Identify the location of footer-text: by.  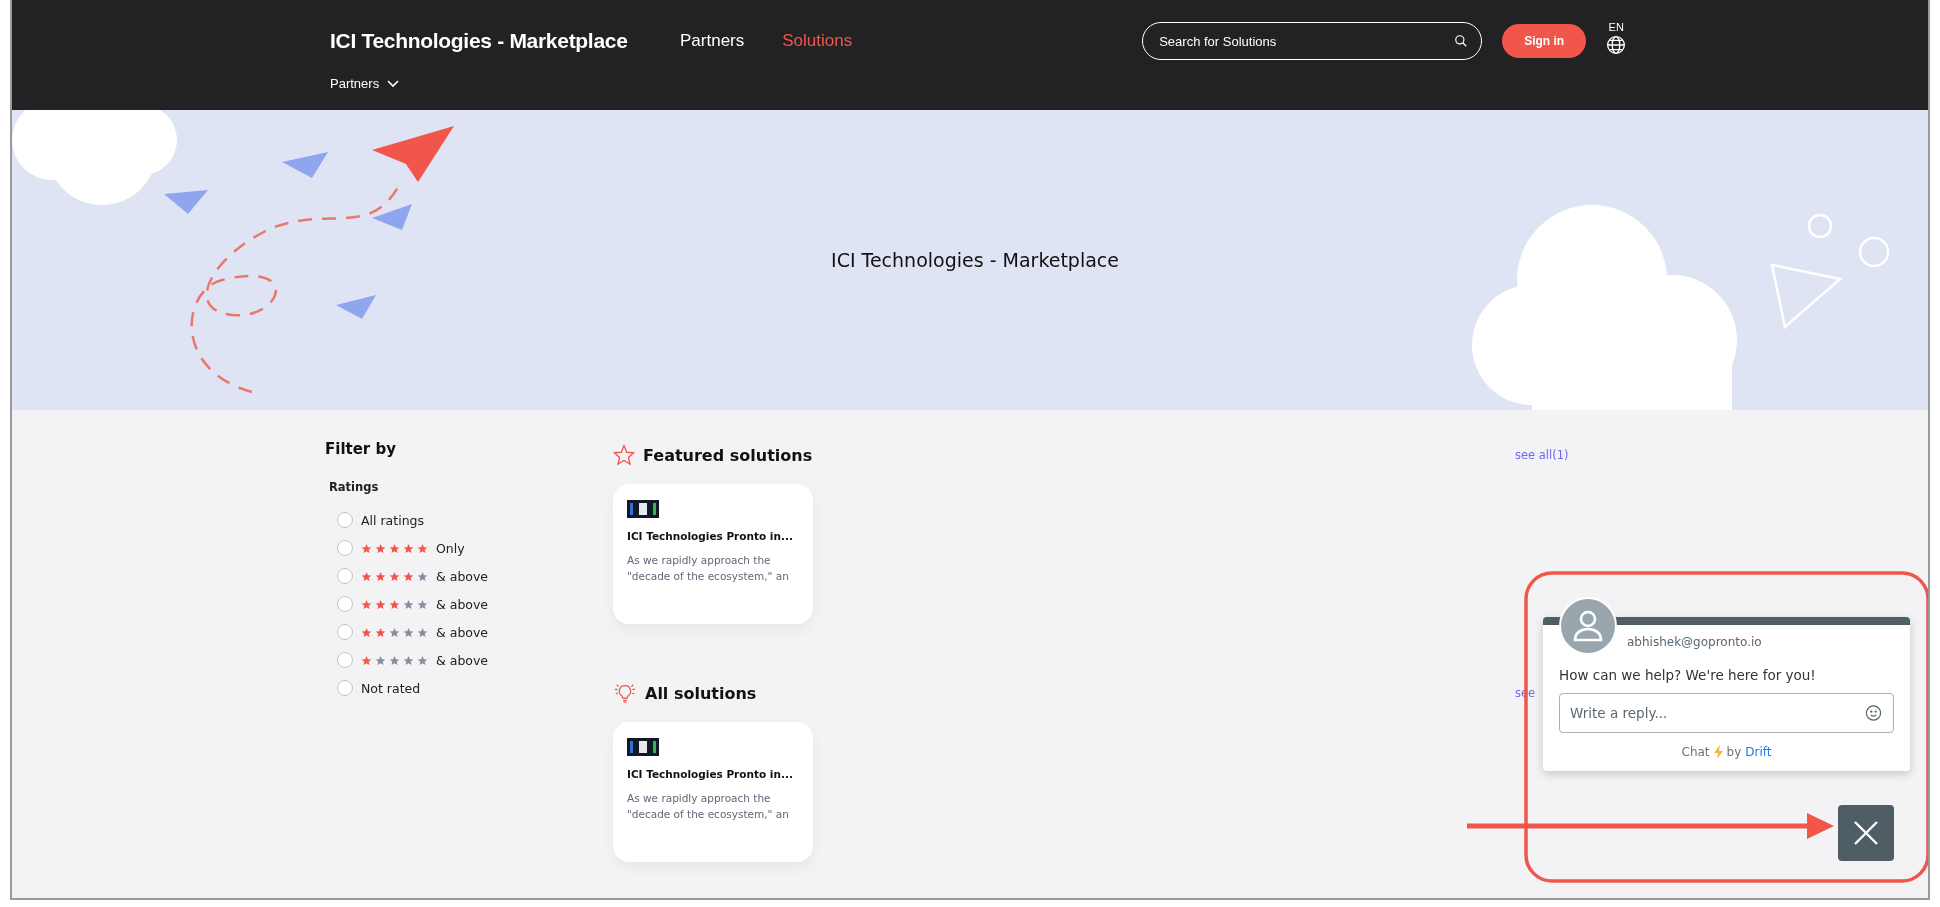
(1734, 752).